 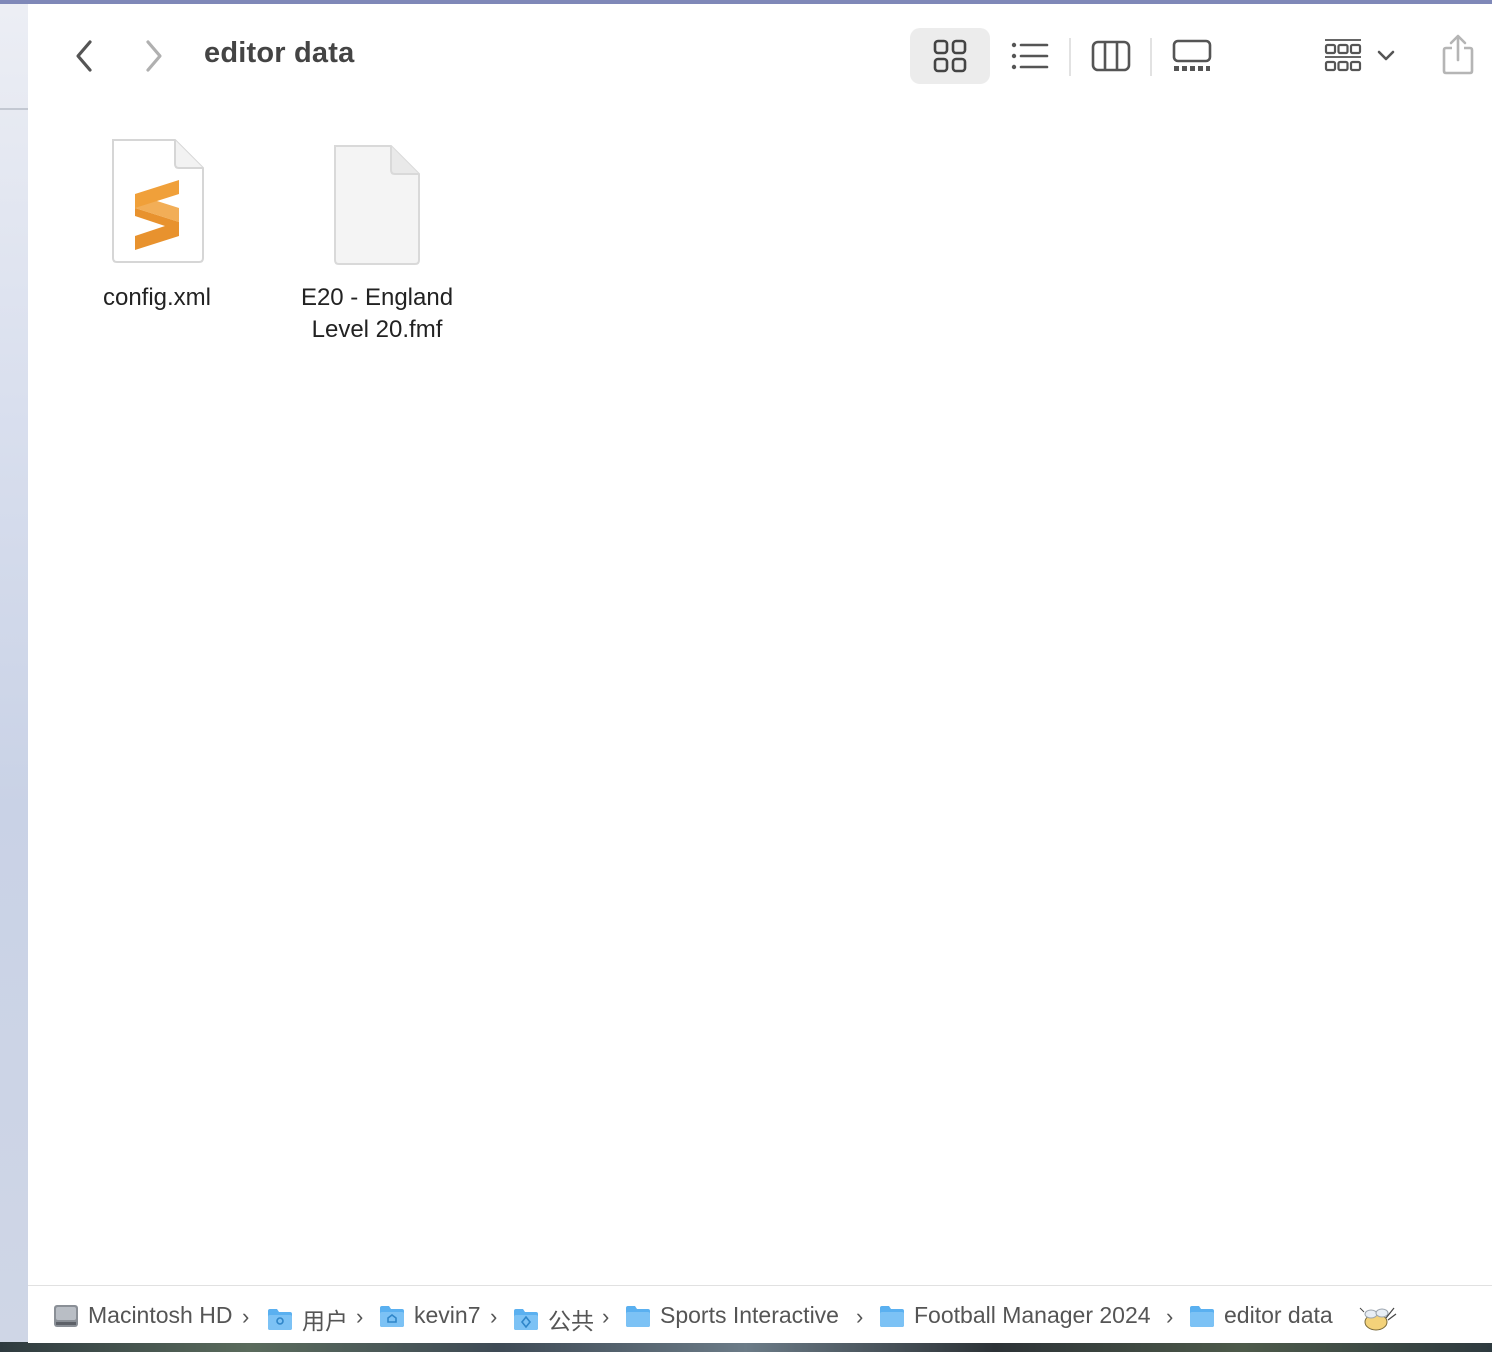 I want to click on chevron-left-icon, so click(x=84, y=56).